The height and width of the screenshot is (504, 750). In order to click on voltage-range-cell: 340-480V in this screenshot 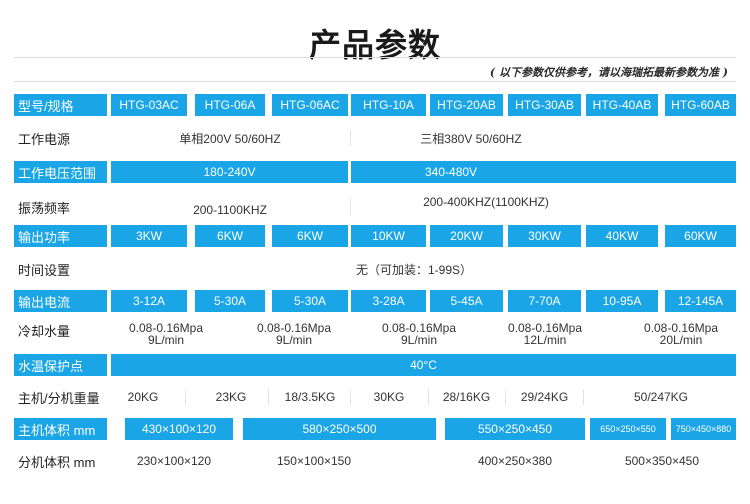, I will do `click(543, 172)`.